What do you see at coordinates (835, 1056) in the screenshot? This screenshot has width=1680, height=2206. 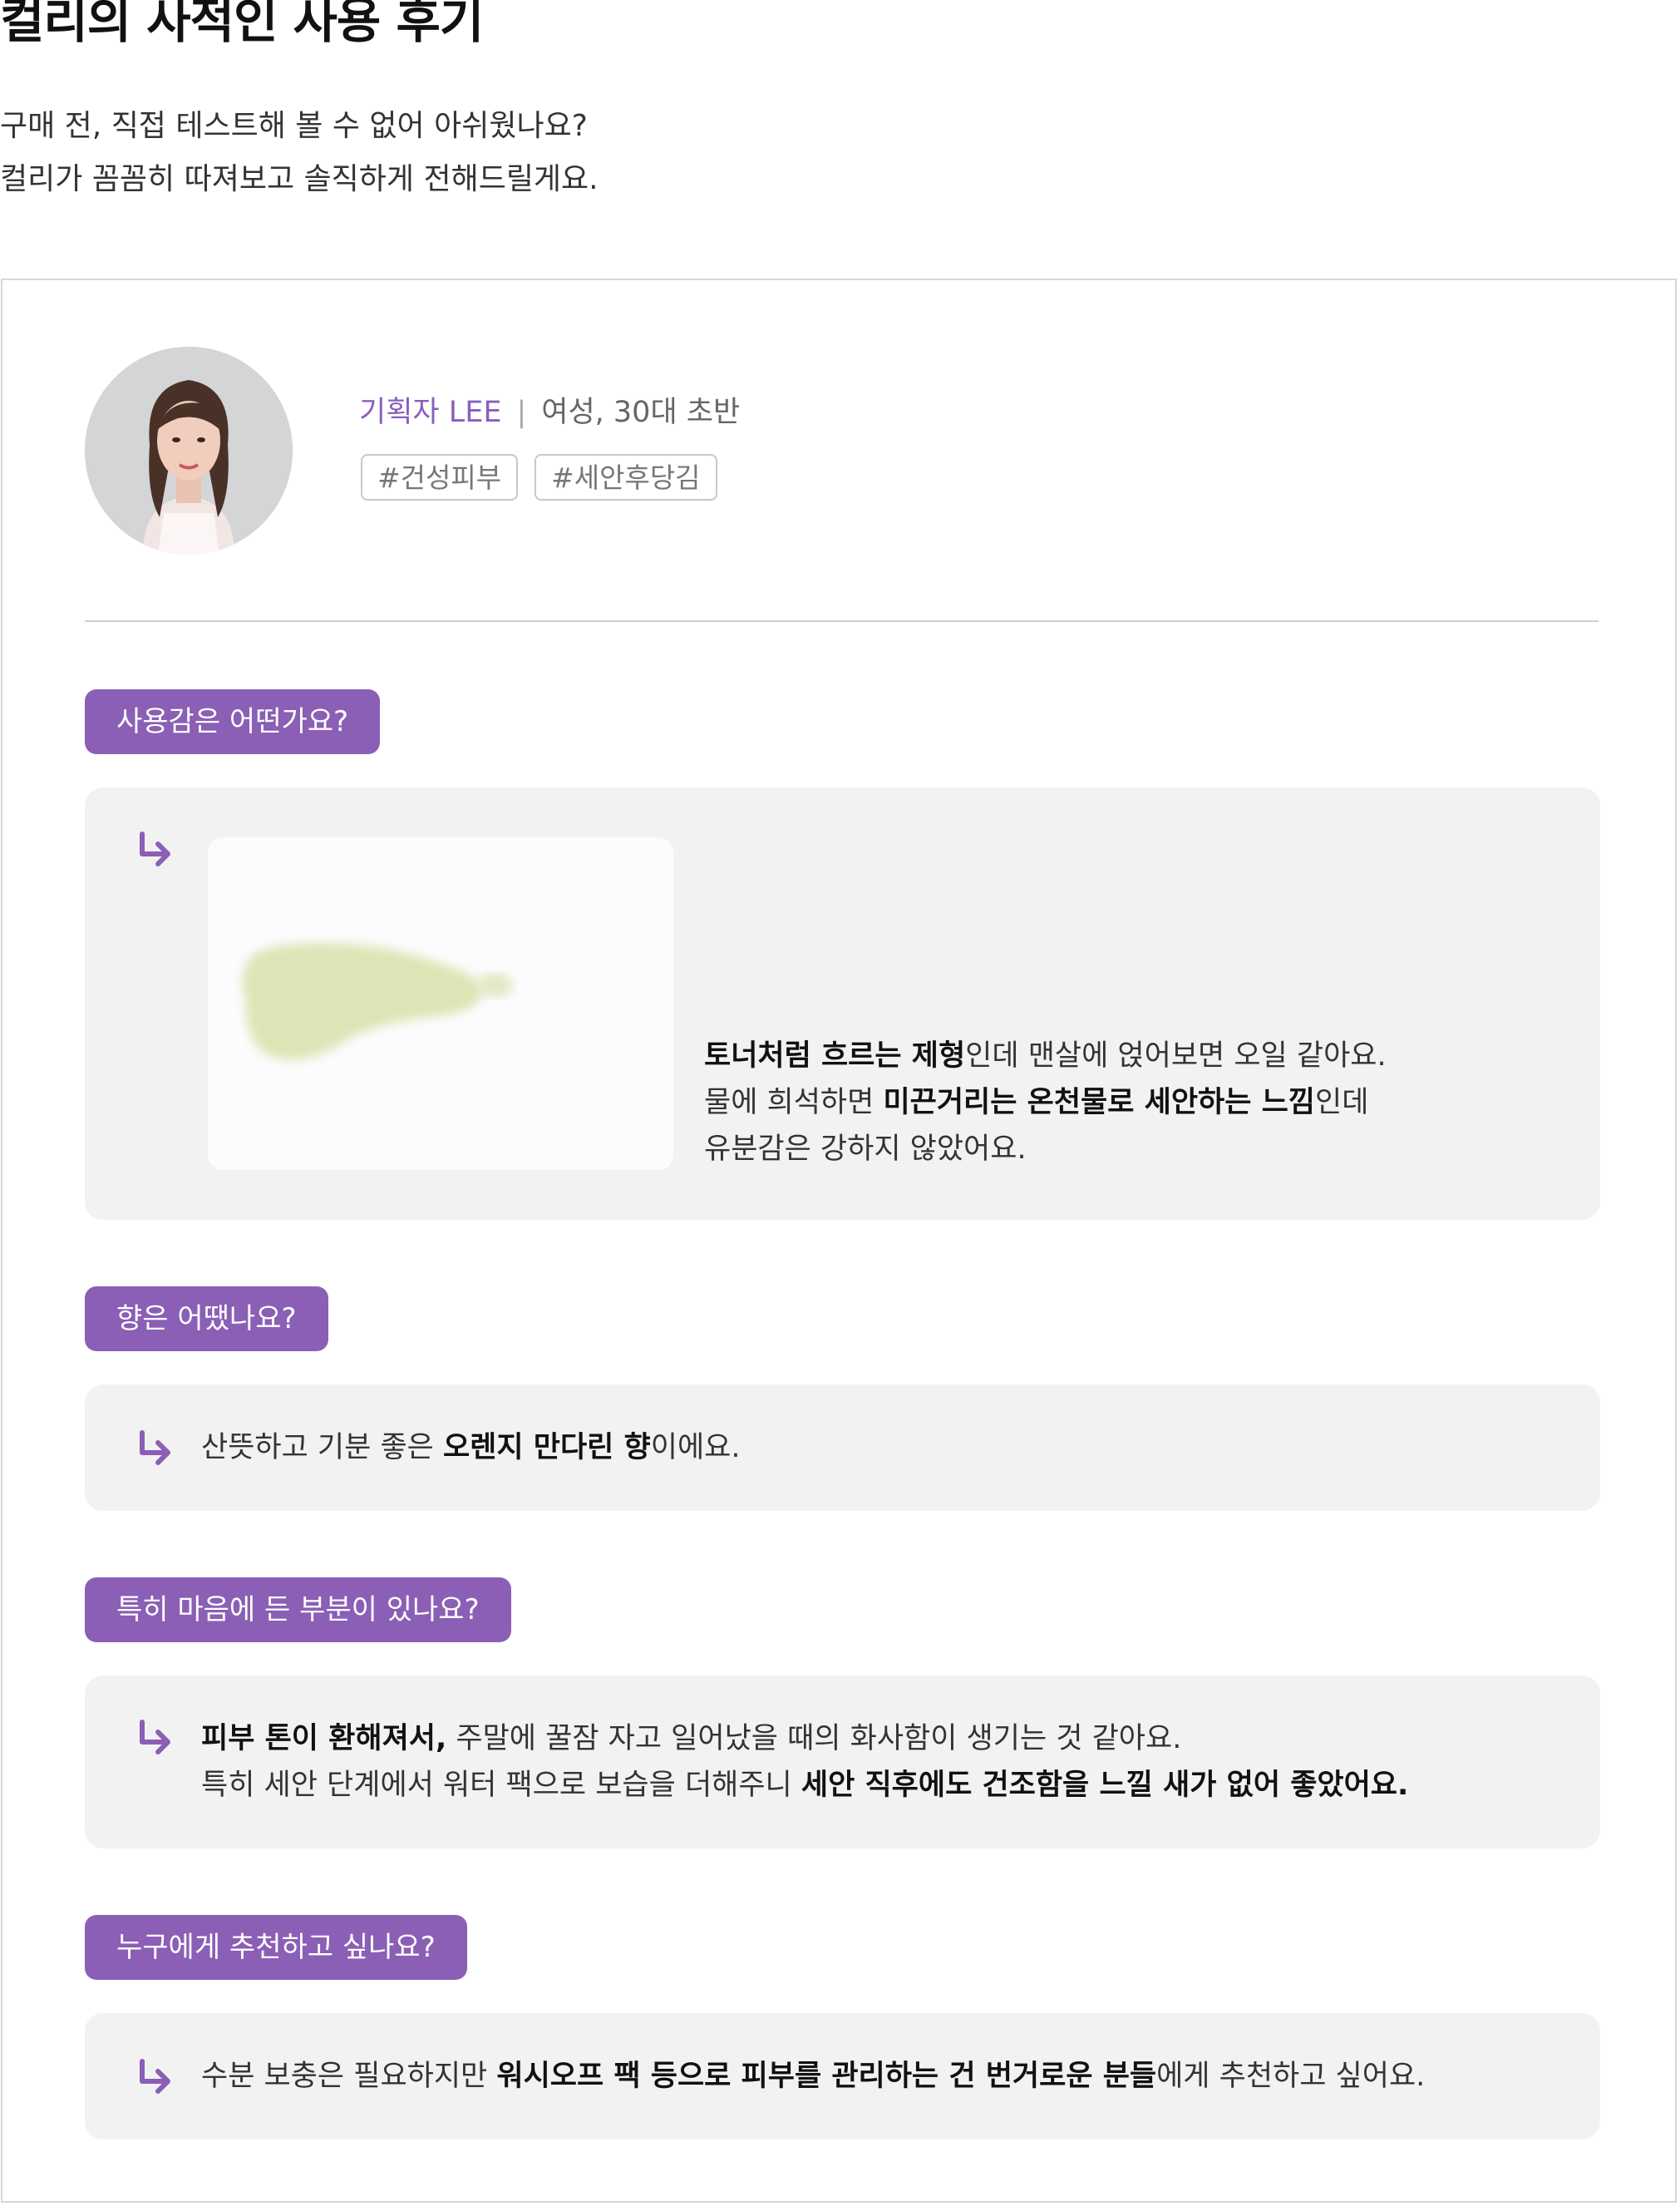 I see `answer-emphasis: 토너처럼 흐르는 제형` at bounding box center [835, 1056].